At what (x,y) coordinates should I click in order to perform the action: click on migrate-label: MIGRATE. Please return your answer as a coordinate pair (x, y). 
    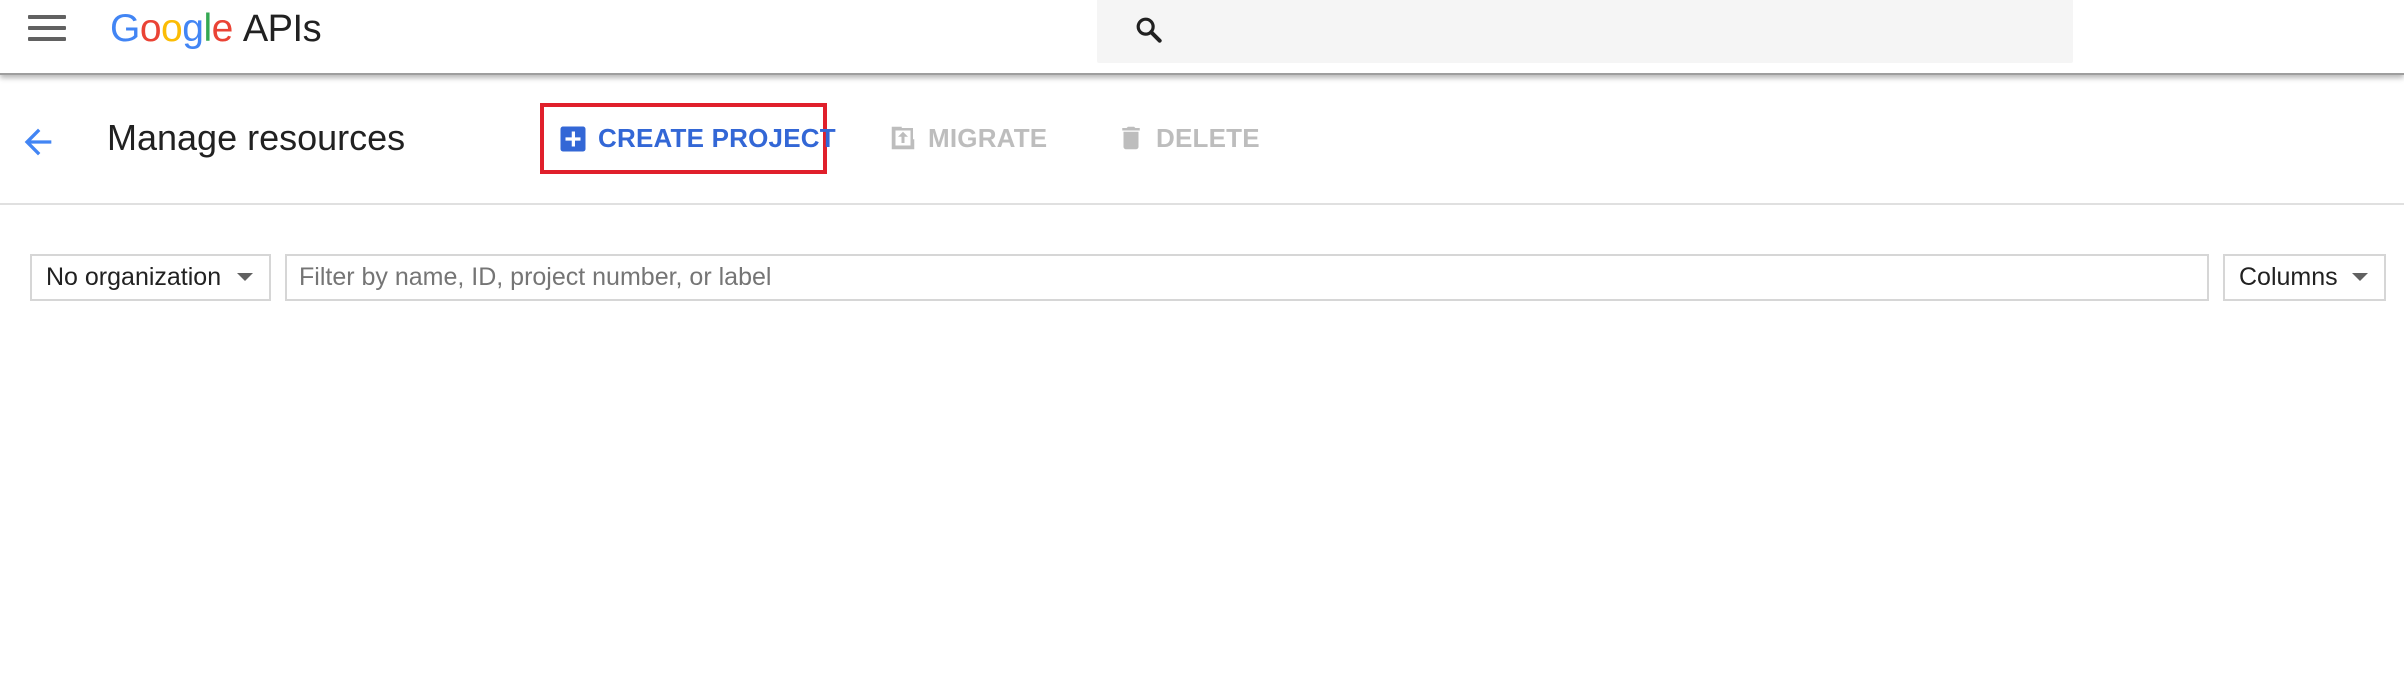
    Looking at the image, I should click on (988, 137).